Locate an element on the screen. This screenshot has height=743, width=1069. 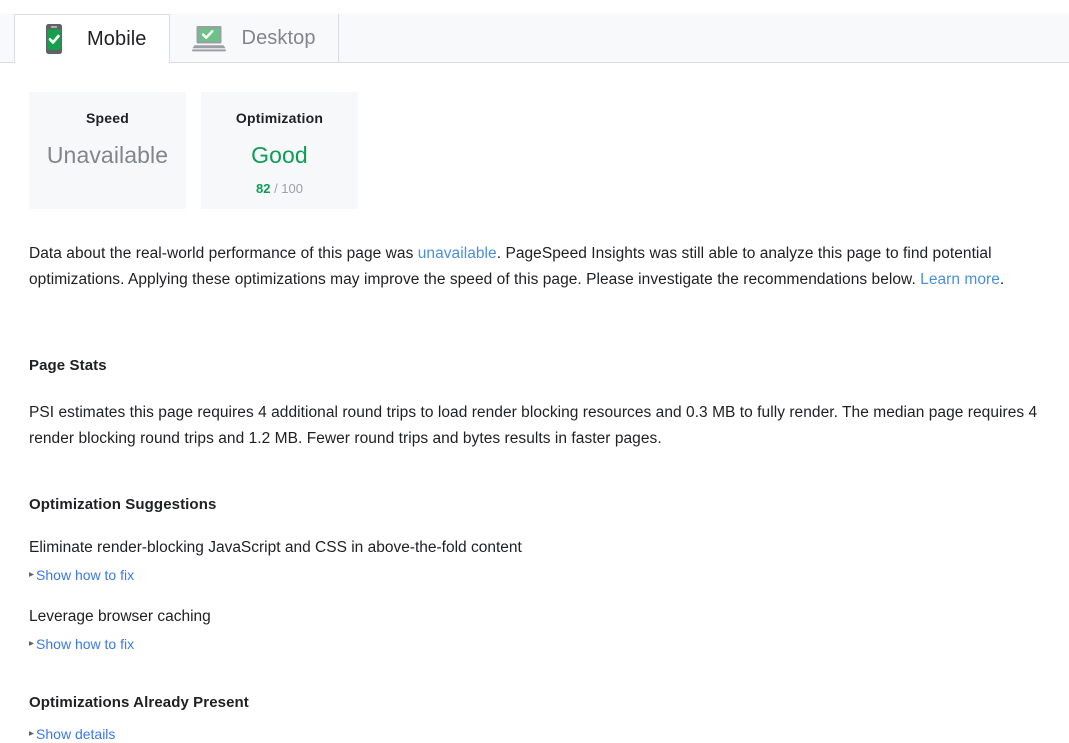
score-card-speed: Speed Unavailable is located at coordinates (107, 150).